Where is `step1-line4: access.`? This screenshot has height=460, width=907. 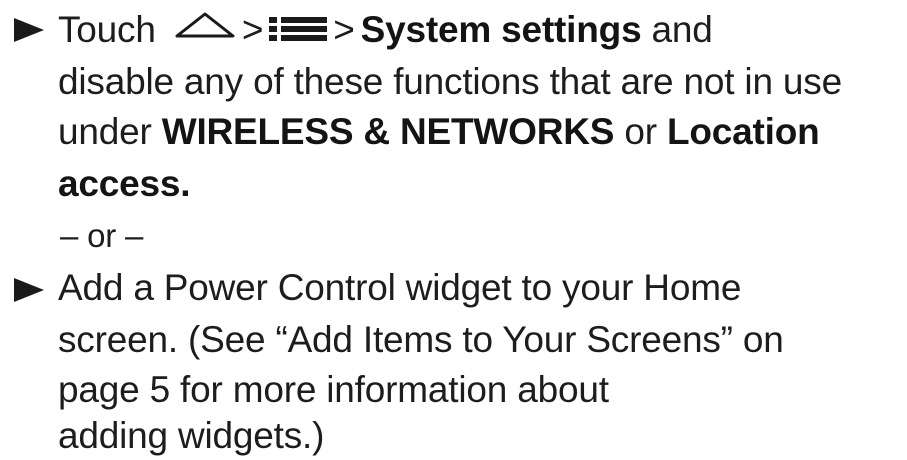
step1-line4: access. is located at coordinates (124, 183).